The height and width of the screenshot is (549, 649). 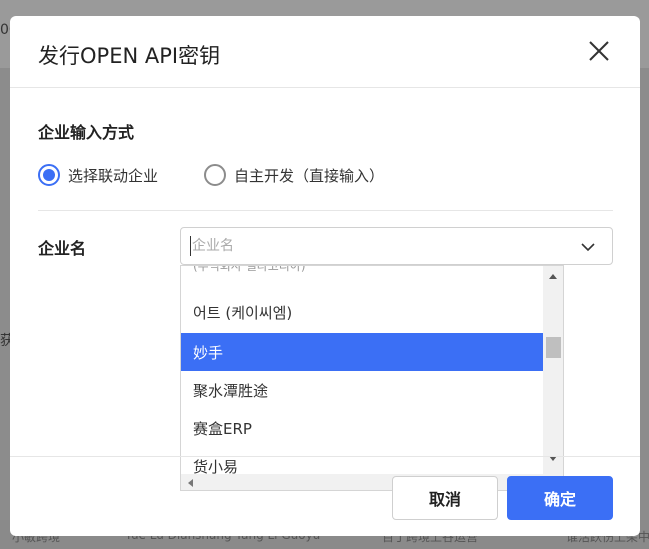 What do you see at coordinates (362, 390) in the screenshot?
I see `dropdown-option: 聚水潭胜途` at bounding box center [362, 390].